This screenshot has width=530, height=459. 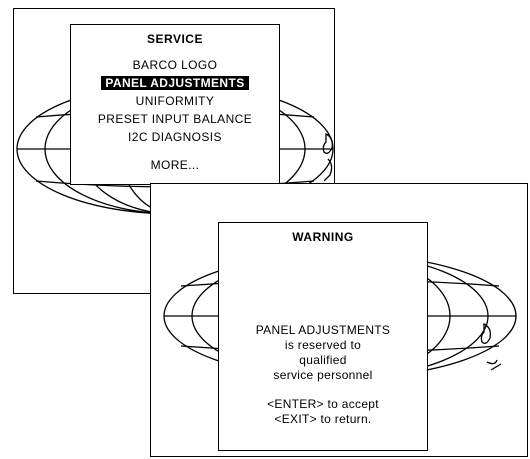 I want to click on menu-item-uniformity: UNIFORMITY, so click(x=175, y=101).